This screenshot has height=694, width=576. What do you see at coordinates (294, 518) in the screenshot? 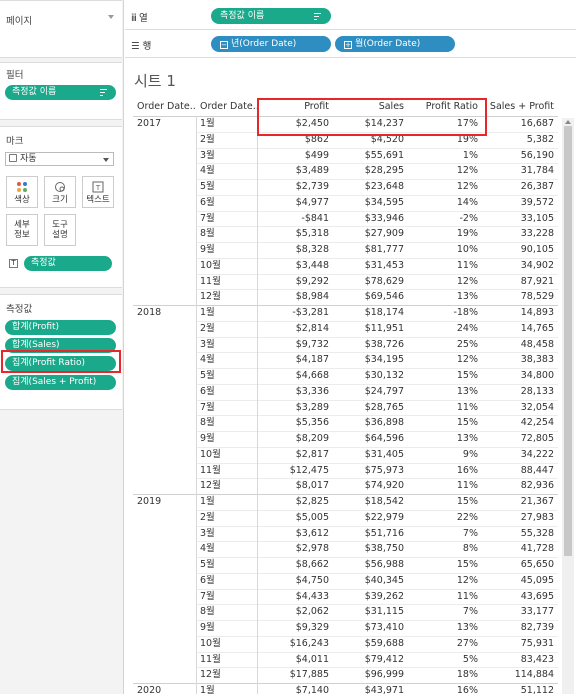
I see `cell-profit: $5,005` at bounding box center [294, 518].